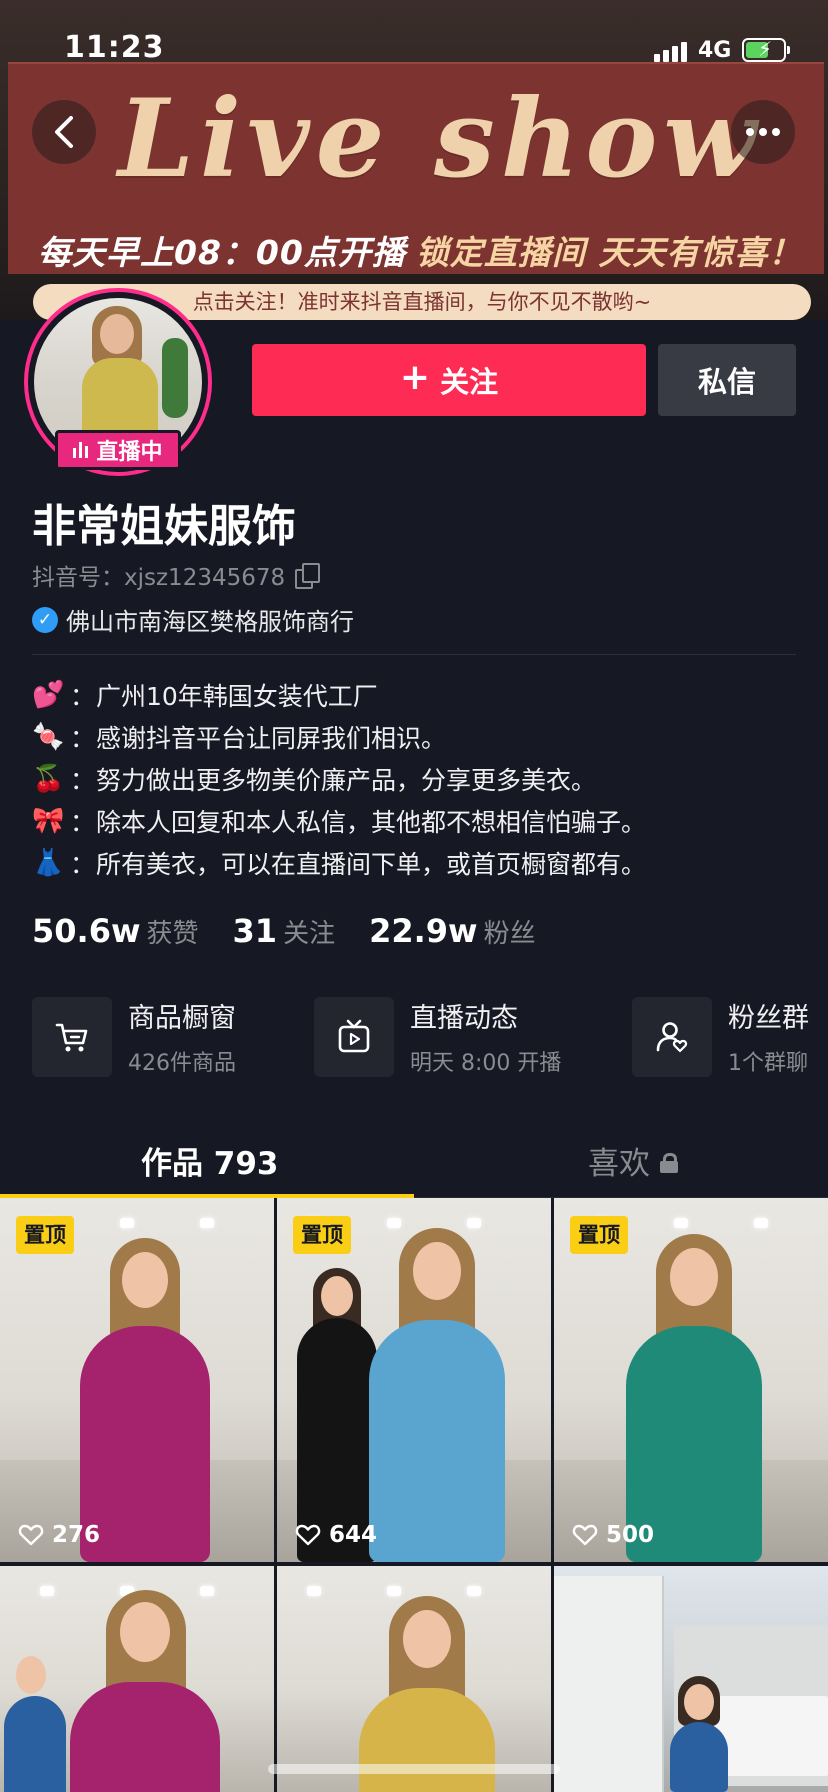 This screenshot has width=828, height=1792. Describe the element at coordinates (371, 864) in the screenshot. I see `bio-text: 所有美衣，可以在直播间下单，或首页橱窗都有。` at that location.